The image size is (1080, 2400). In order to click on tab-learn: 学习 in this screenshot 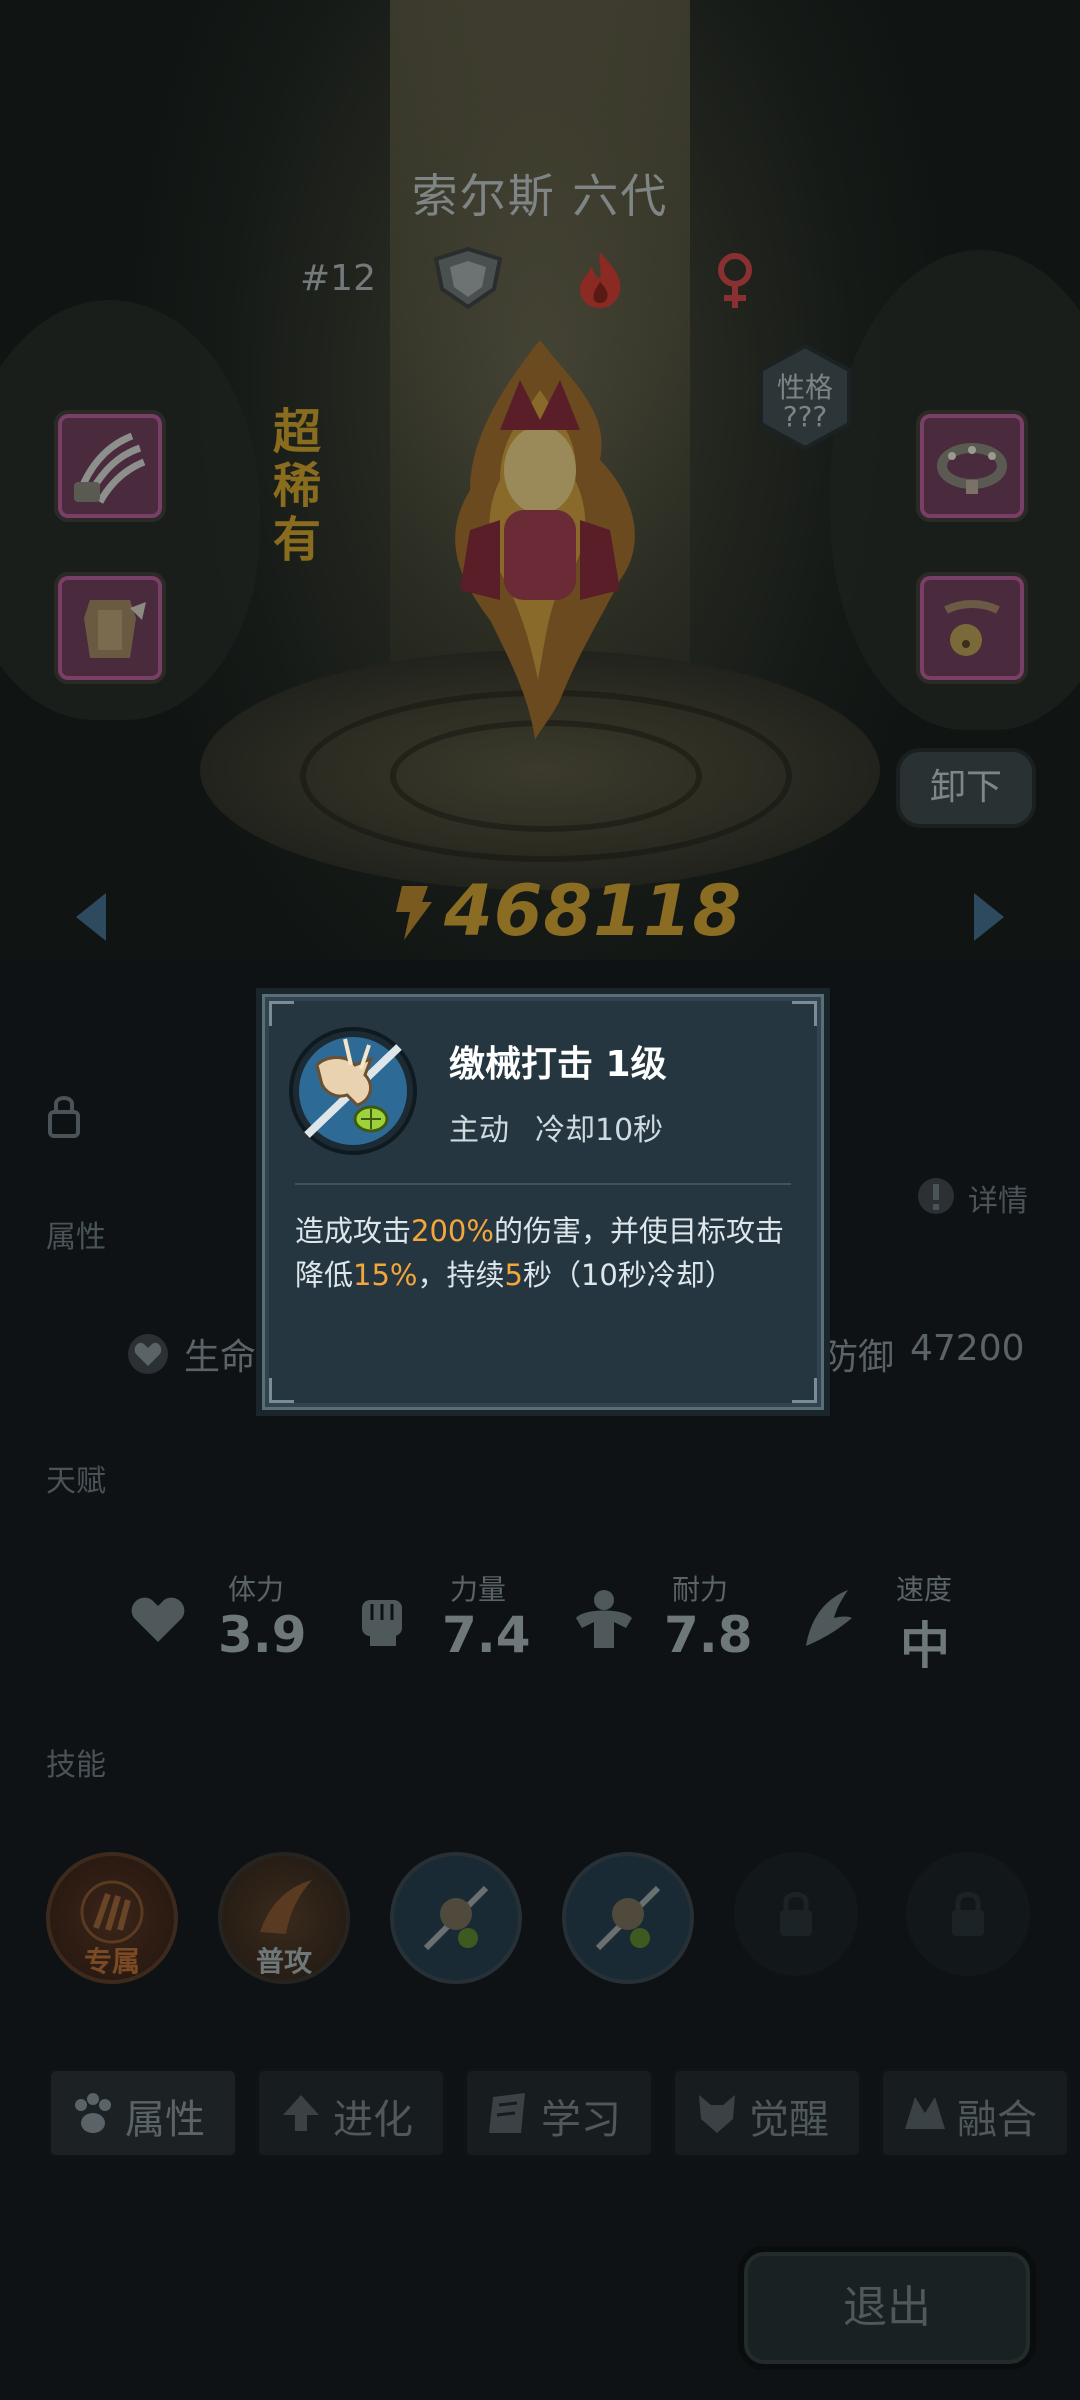, I will do `click(559, 2113)`.